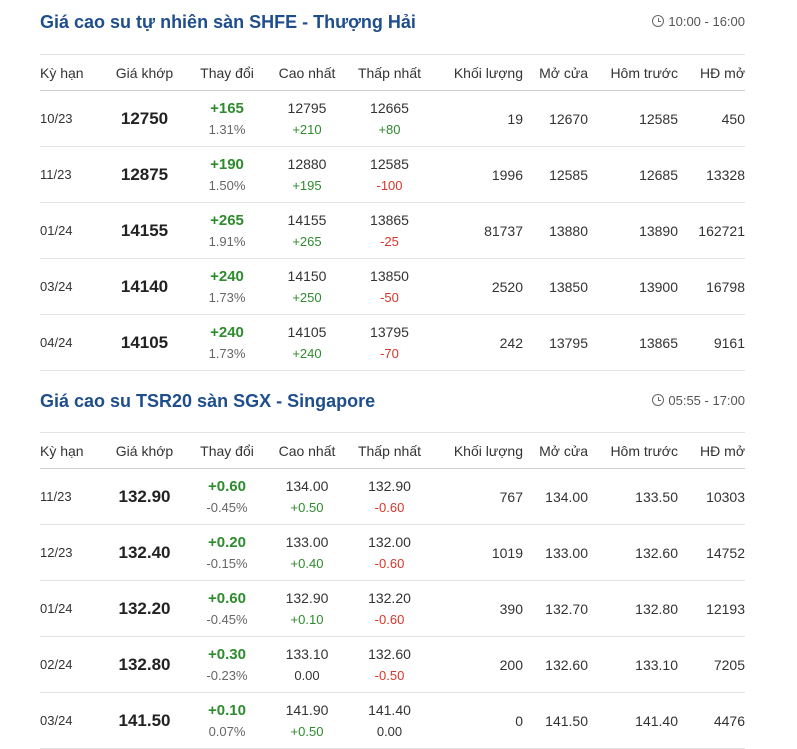 This screenshot has width=797, height=749. I want to click on cell-low: 132.90 -0.60, so click(389, 496).